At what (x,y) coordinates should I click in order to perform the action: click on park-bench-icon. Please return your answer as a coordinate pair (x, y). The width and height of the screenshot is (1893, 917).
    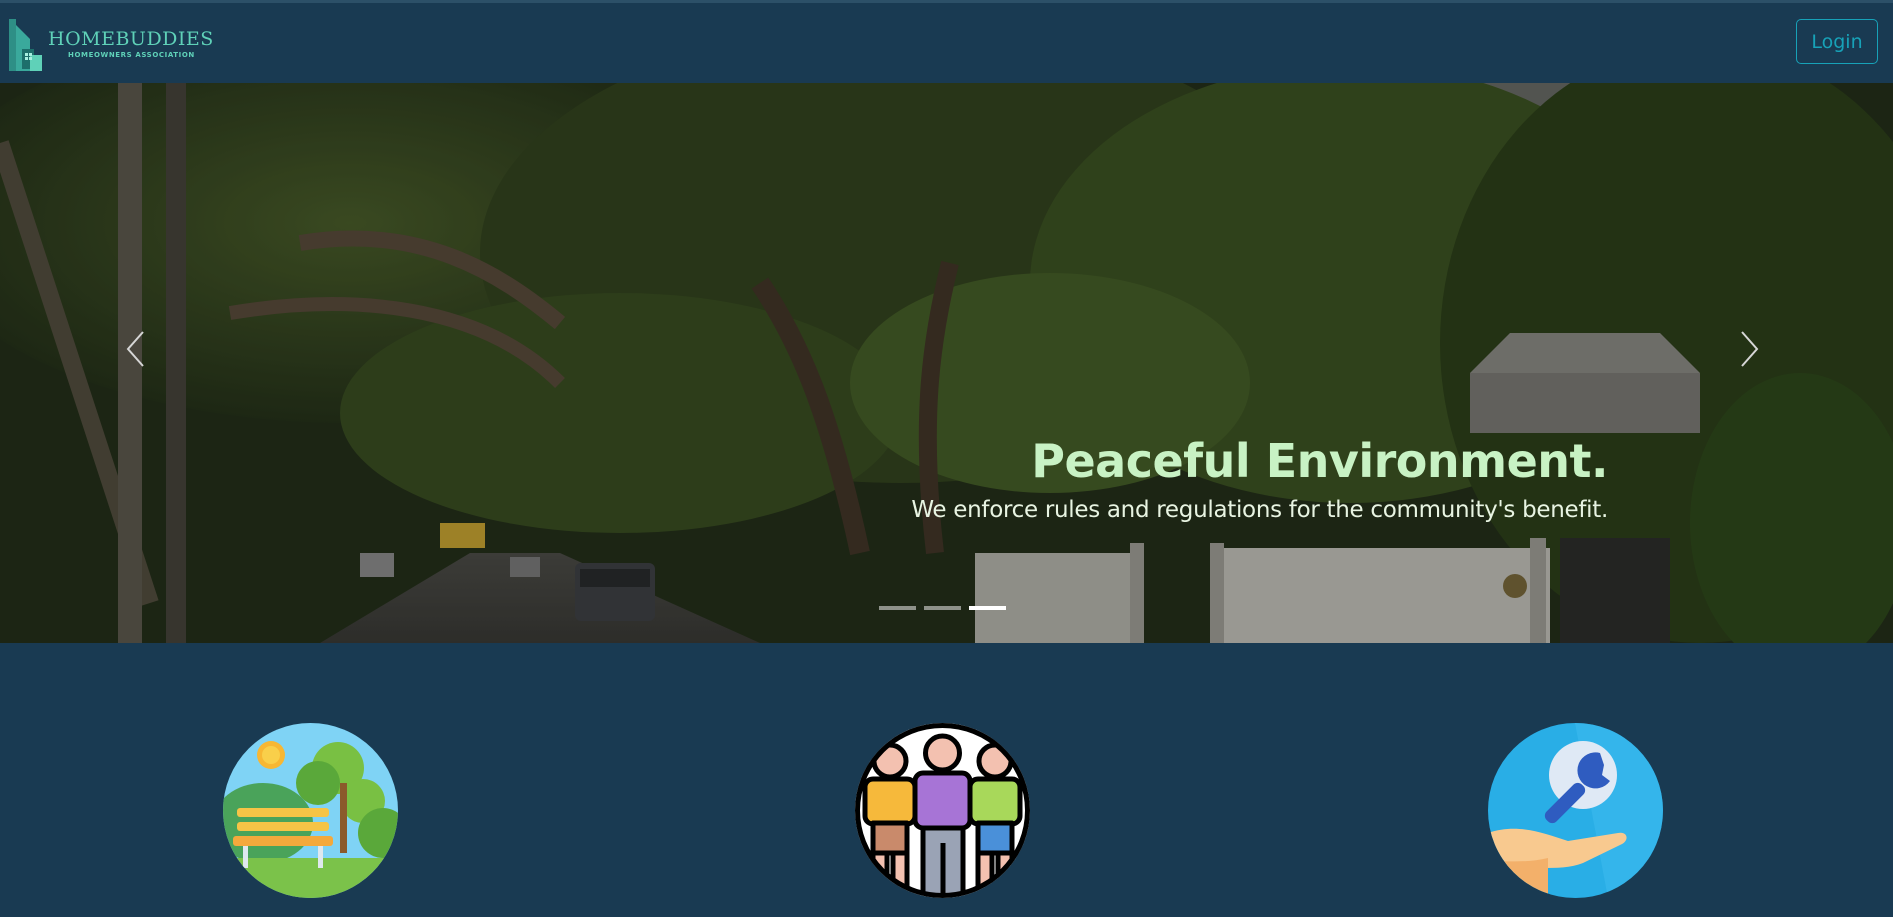
    Looking at the image, I should click on (310, 810).